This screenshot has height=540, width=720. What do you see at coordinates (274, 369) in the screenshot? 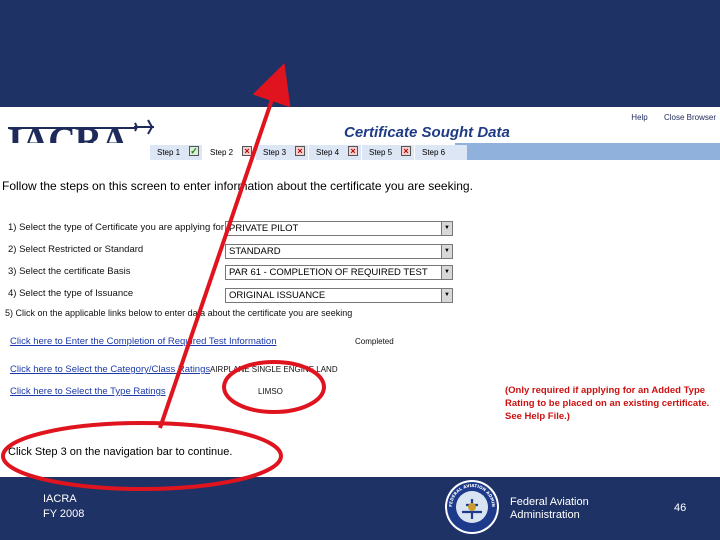
I see `category-class-value: AIRPLANE SINGLE ENGINE LAND` at bounding box center [274, 369].